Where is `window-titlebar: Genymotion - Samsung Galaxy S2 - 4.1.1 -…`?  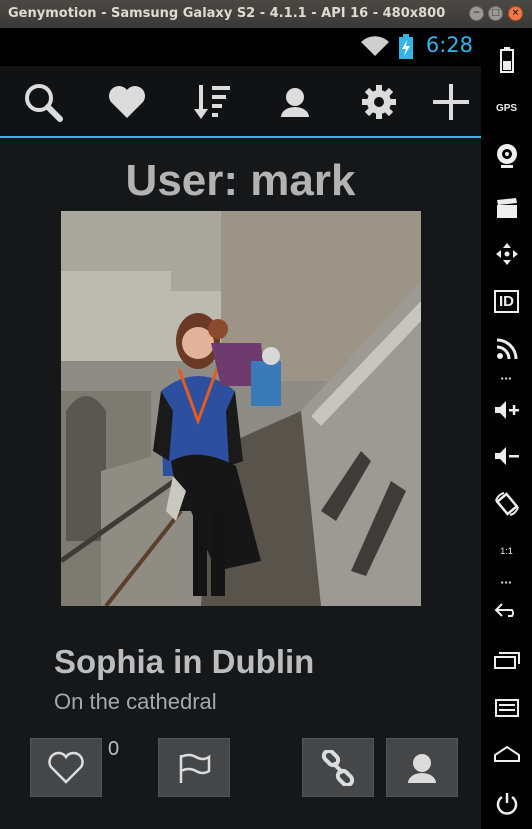 window-titlebar: Genymotion - Samsung Galaxy S2 - 4.1.1 -… is located at coordinates (266, 14).